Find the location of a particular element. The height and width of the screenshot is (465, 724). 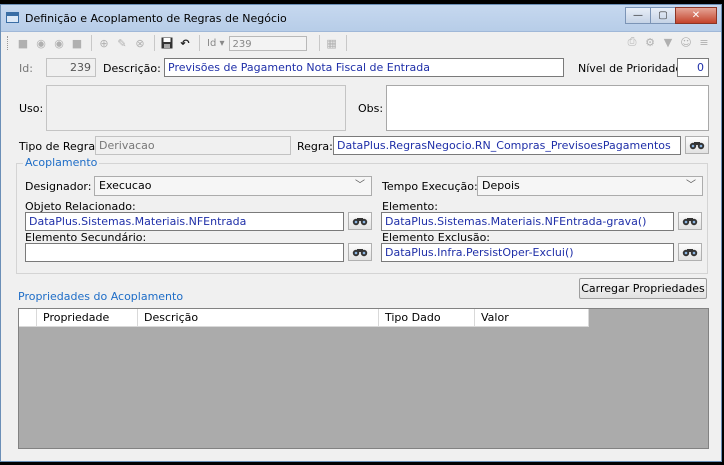

objeto-field: DataPlus.Sistemas.Materiais.NFEntrada is located at coordinates (184, 221).